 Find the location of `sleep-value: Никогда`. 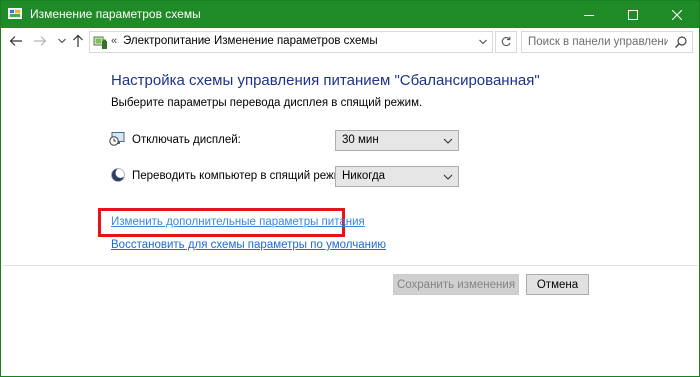

sleep-value: Никогда is located at coordinates (364, 176).